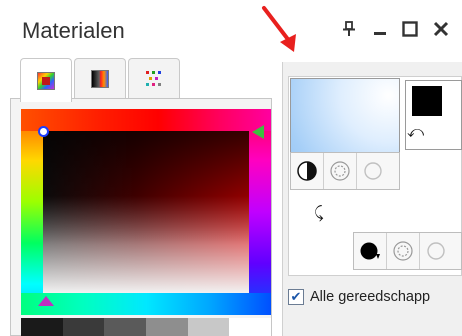 The height and width of the screenshot is (336, 462). I want to click on hue-marker-right, so click(258, 132).